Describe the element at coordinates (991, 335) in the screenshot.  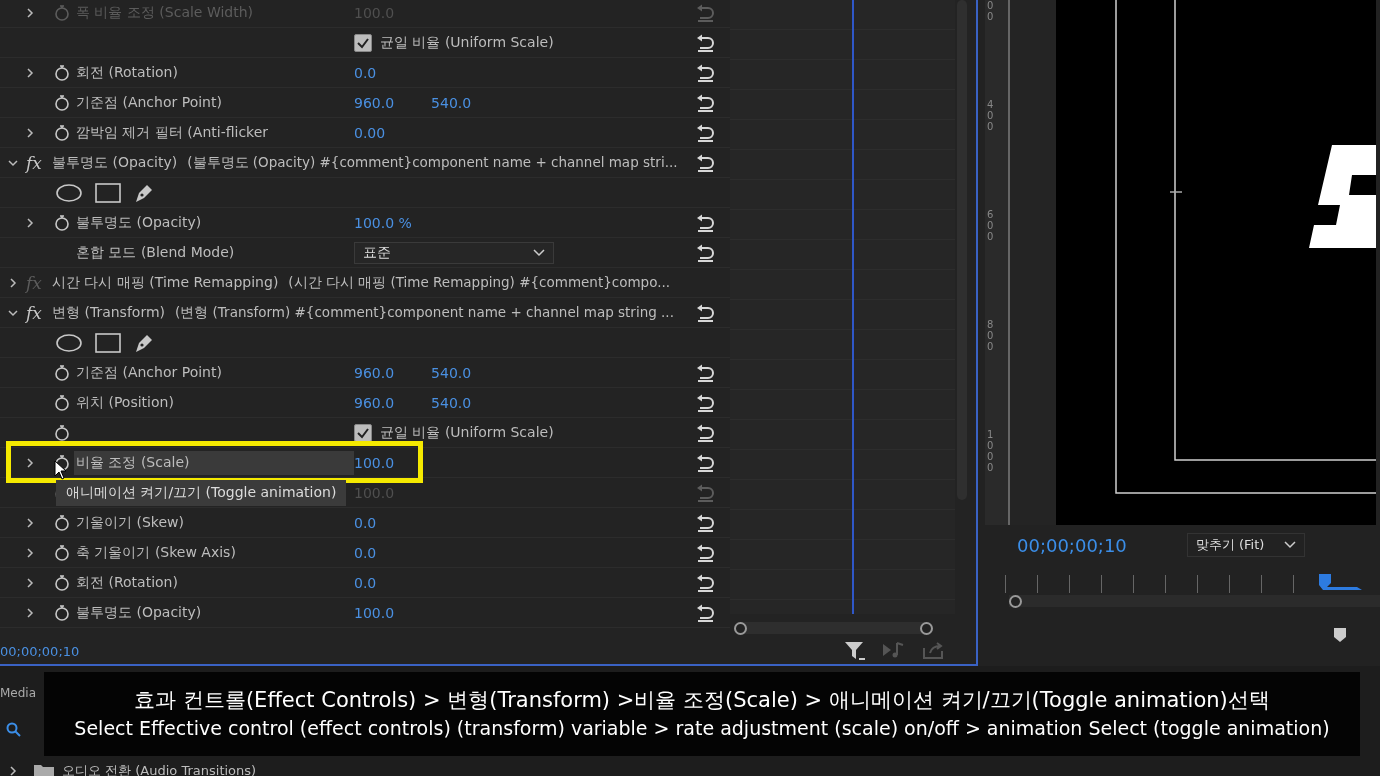
I see `ruler-label: 800` at that location.